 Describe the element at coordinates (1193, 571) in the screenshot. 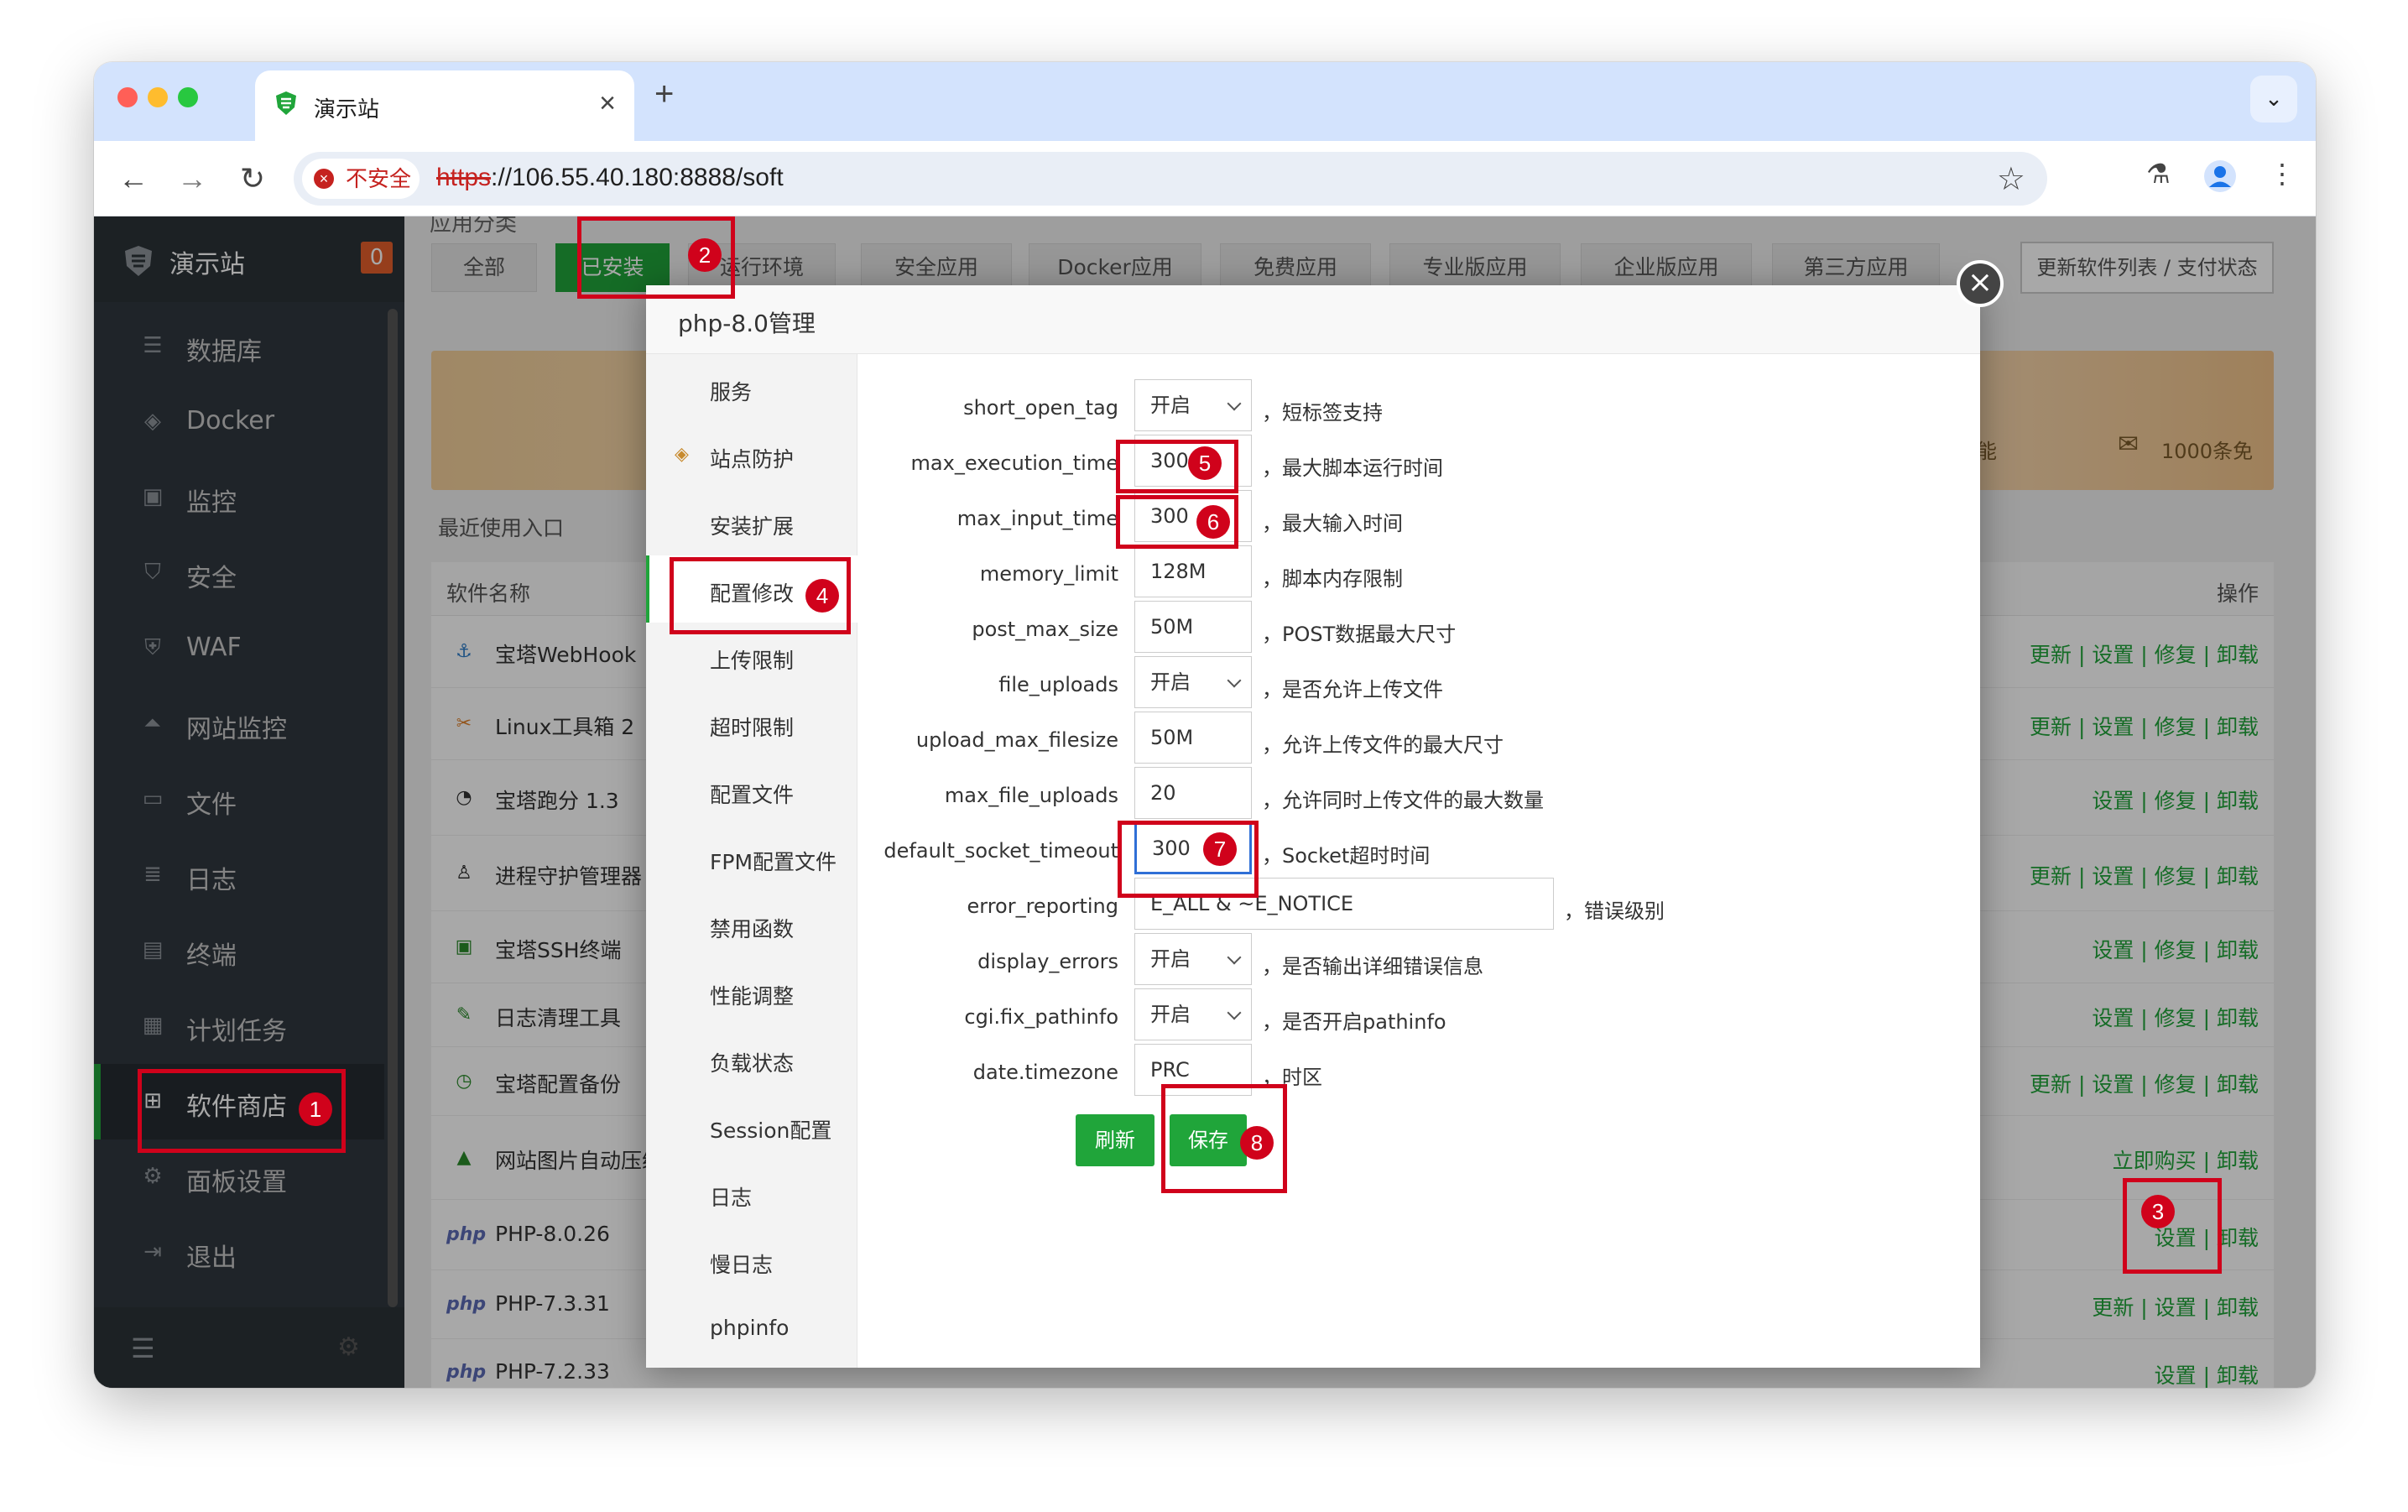

I see `memory-limit-input: 128M` at that location.